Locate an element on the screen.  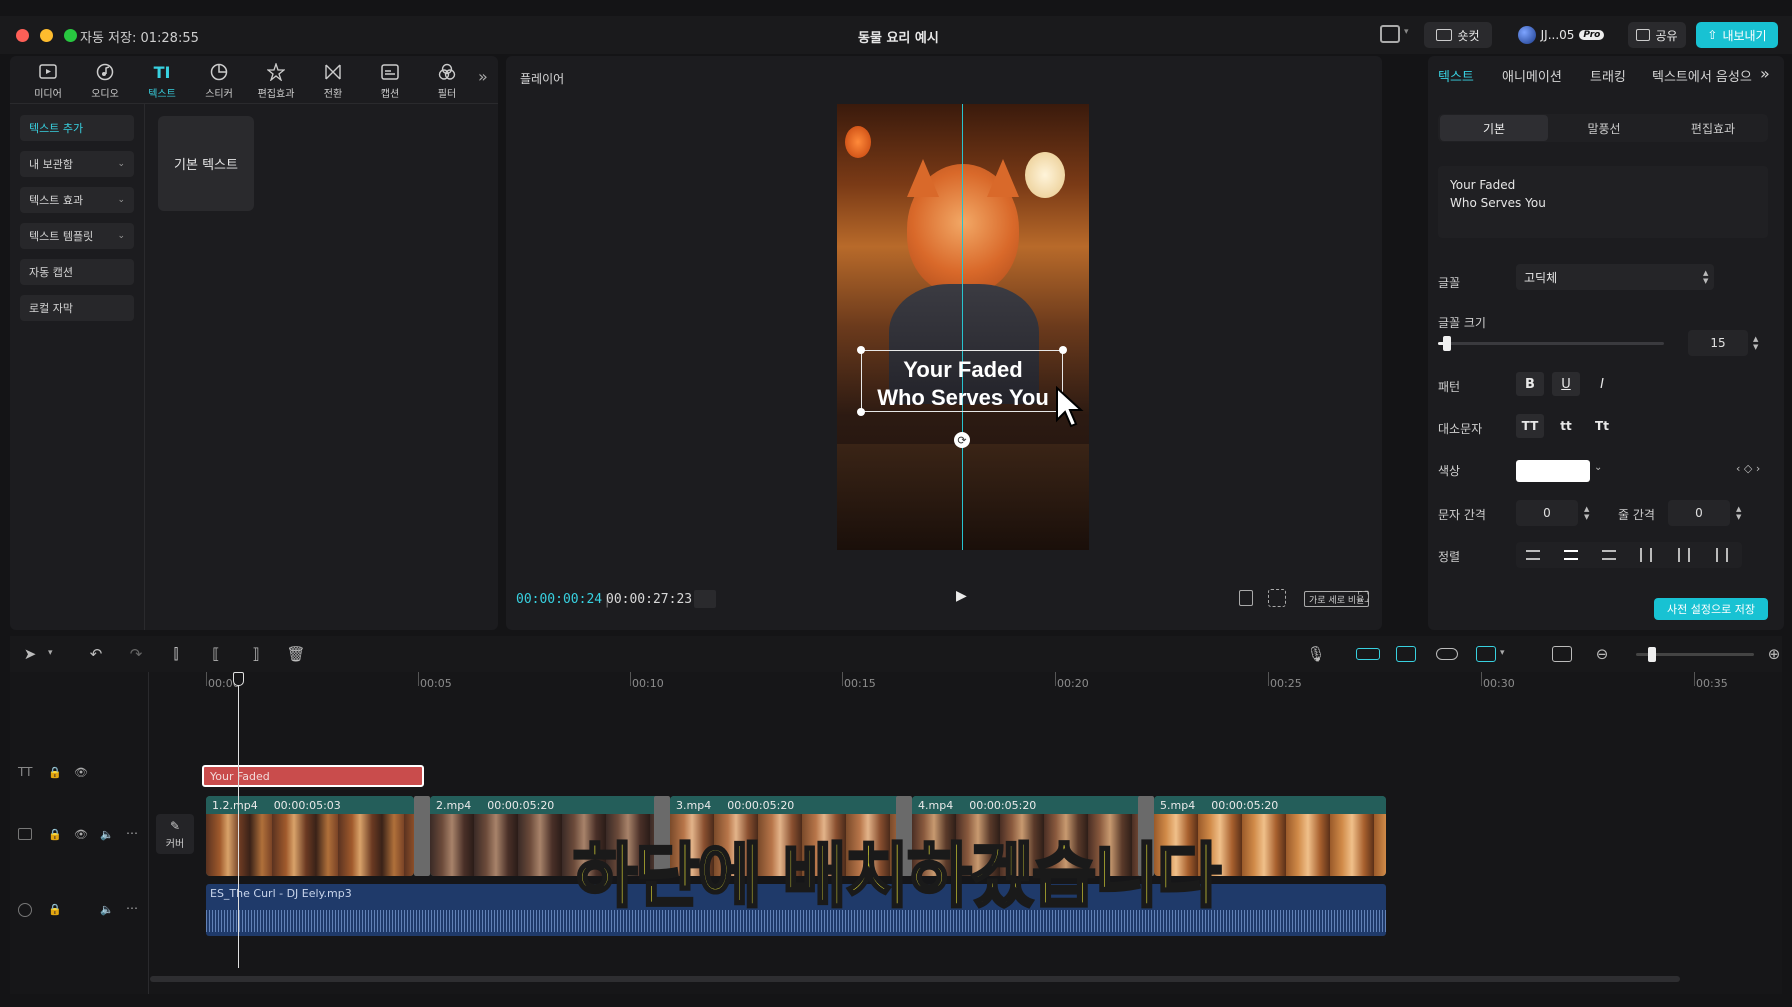
subtab-basic: 기본 is located at coordinates (1494, 128).